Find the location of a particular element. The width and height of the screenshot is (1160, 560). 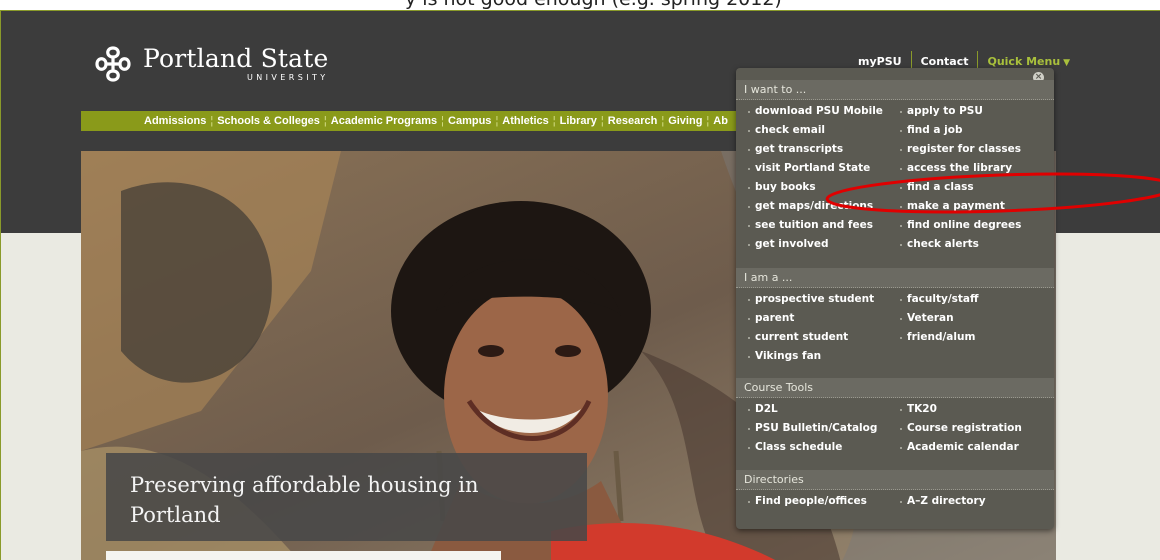

nav-academic-programs: Academic Programs is located at coordinates (384, 121).